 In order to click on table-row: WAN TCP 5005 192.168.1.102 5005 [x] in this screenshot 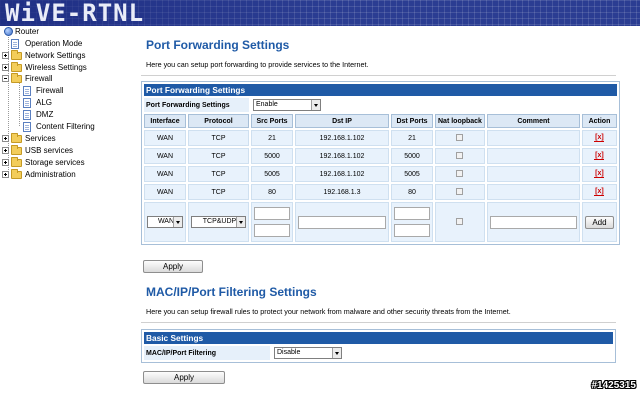, I will do `click(380, 174)`.